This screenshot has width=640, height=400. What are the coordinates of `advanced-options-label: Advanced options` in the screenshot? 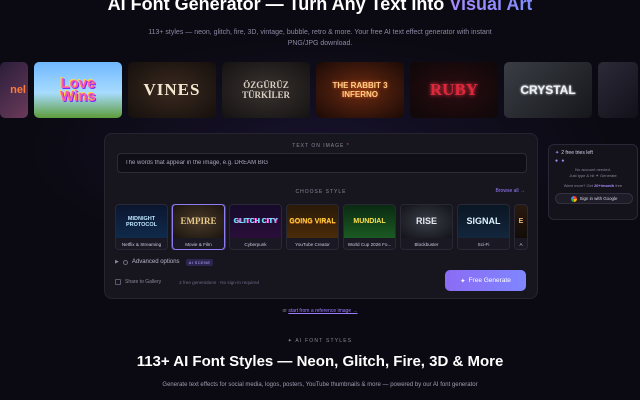 It's located at (155, 262).